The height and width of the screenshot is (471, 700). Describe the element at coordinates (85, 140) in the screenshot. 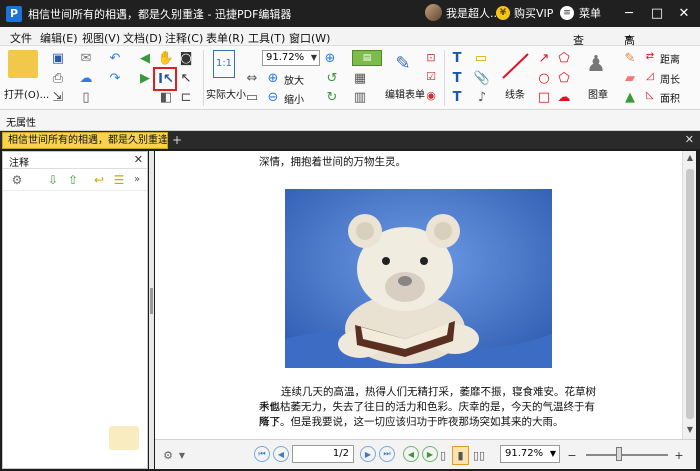

I see `tab-document: 相信世间所有的相遇，都是久别重逢 *` at that location.